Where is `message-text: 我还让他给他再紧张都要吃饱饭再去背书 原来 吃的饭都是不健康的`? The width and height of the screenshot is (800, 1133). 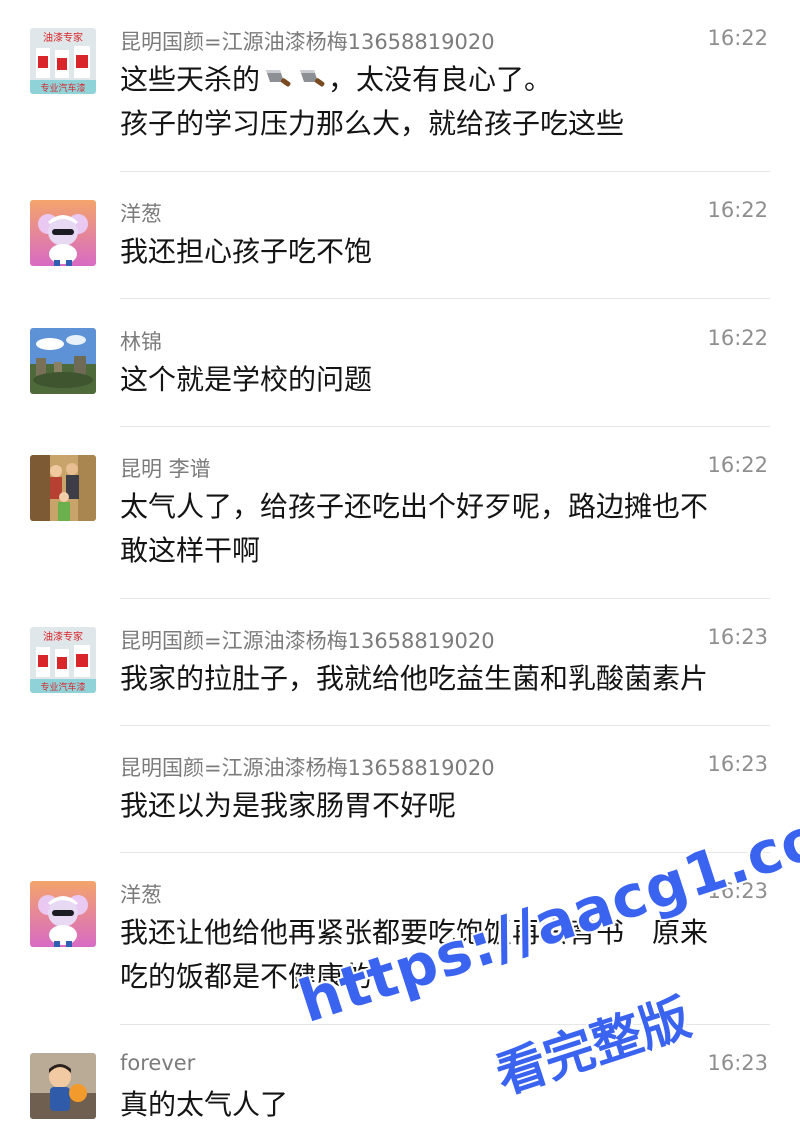 message-text: 我还让他给他再紧张都要吃饱饭再去背书 原来 吃的饭都是不健康的 is located at coordinates (444, 955).